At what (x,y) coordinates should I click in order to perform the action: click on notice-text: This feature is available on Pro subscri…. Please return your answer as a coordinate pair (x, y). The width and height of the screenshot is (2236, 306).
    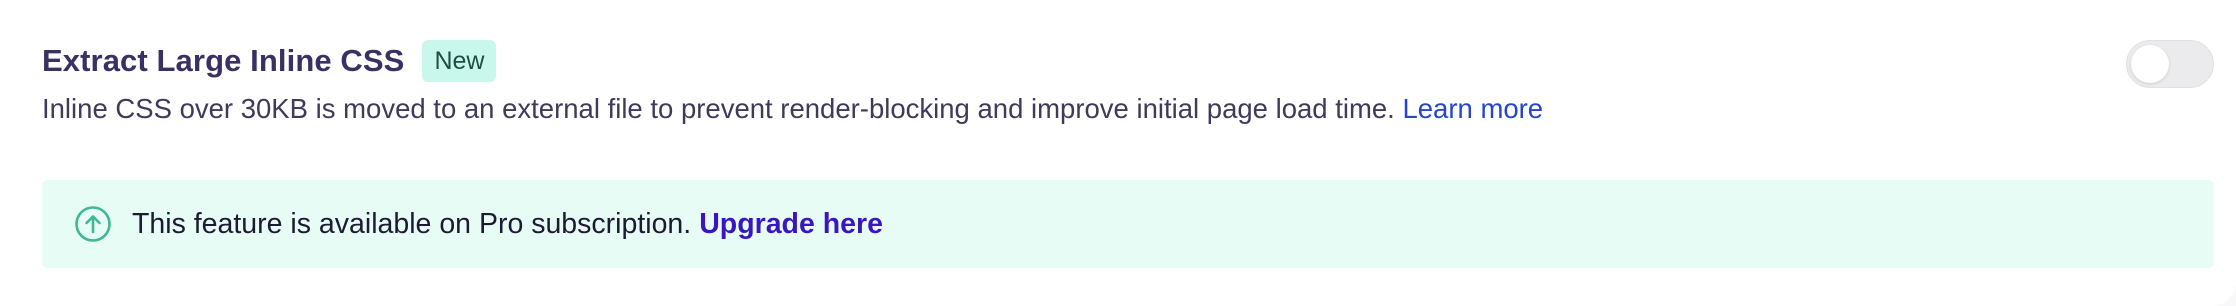
    Looking at the image, I should click on (507, 224).